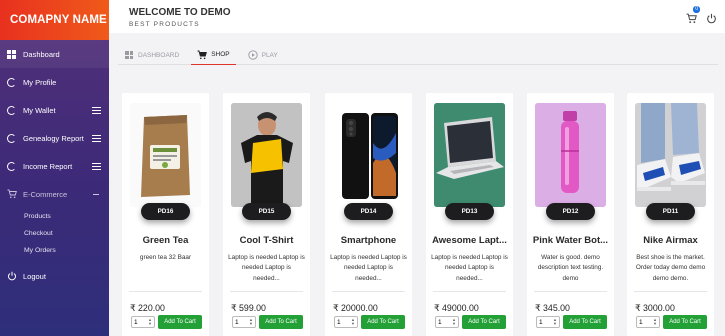 Image resolution: width=725 pixels, height=336 pixels. Describe the element at coordinates (147, 308) in the screenshot. I see `product-price: ₹ 220.00` at that location.